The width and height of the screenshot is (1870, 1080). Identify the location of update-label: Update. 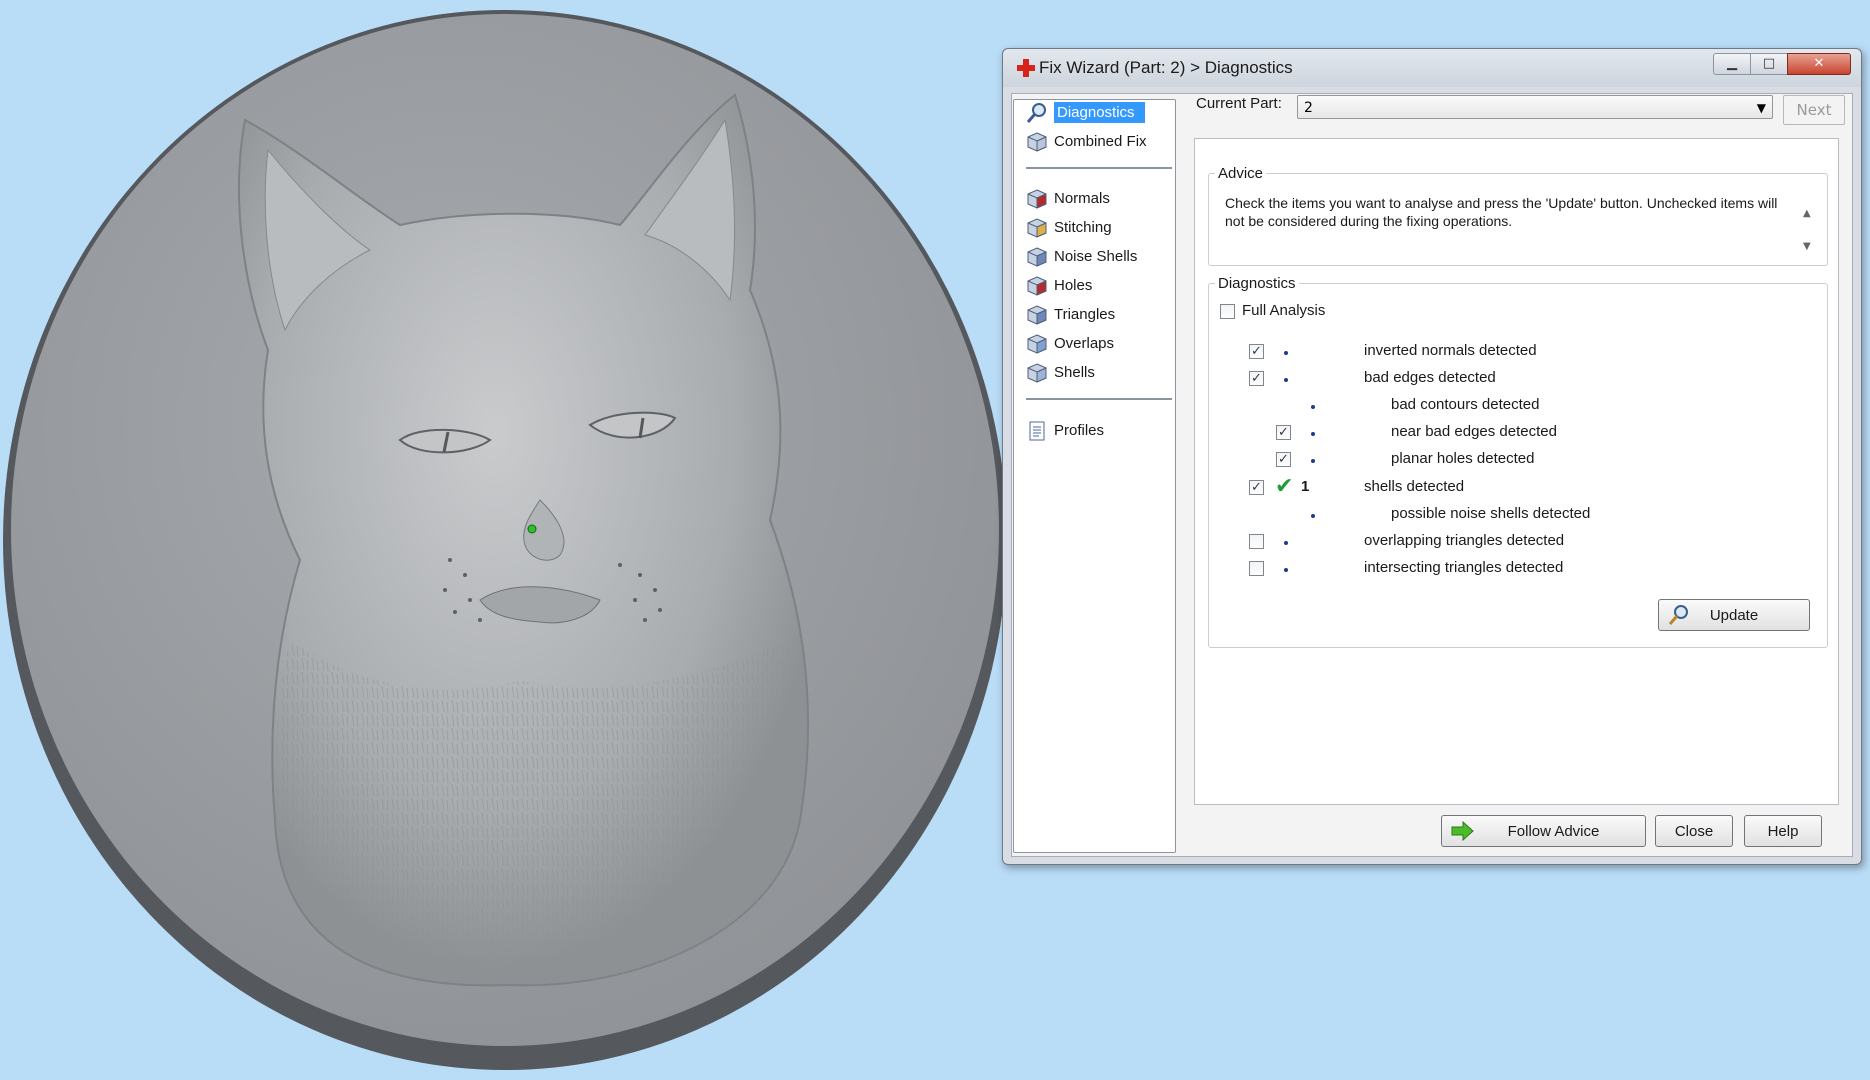
(1734, 615).